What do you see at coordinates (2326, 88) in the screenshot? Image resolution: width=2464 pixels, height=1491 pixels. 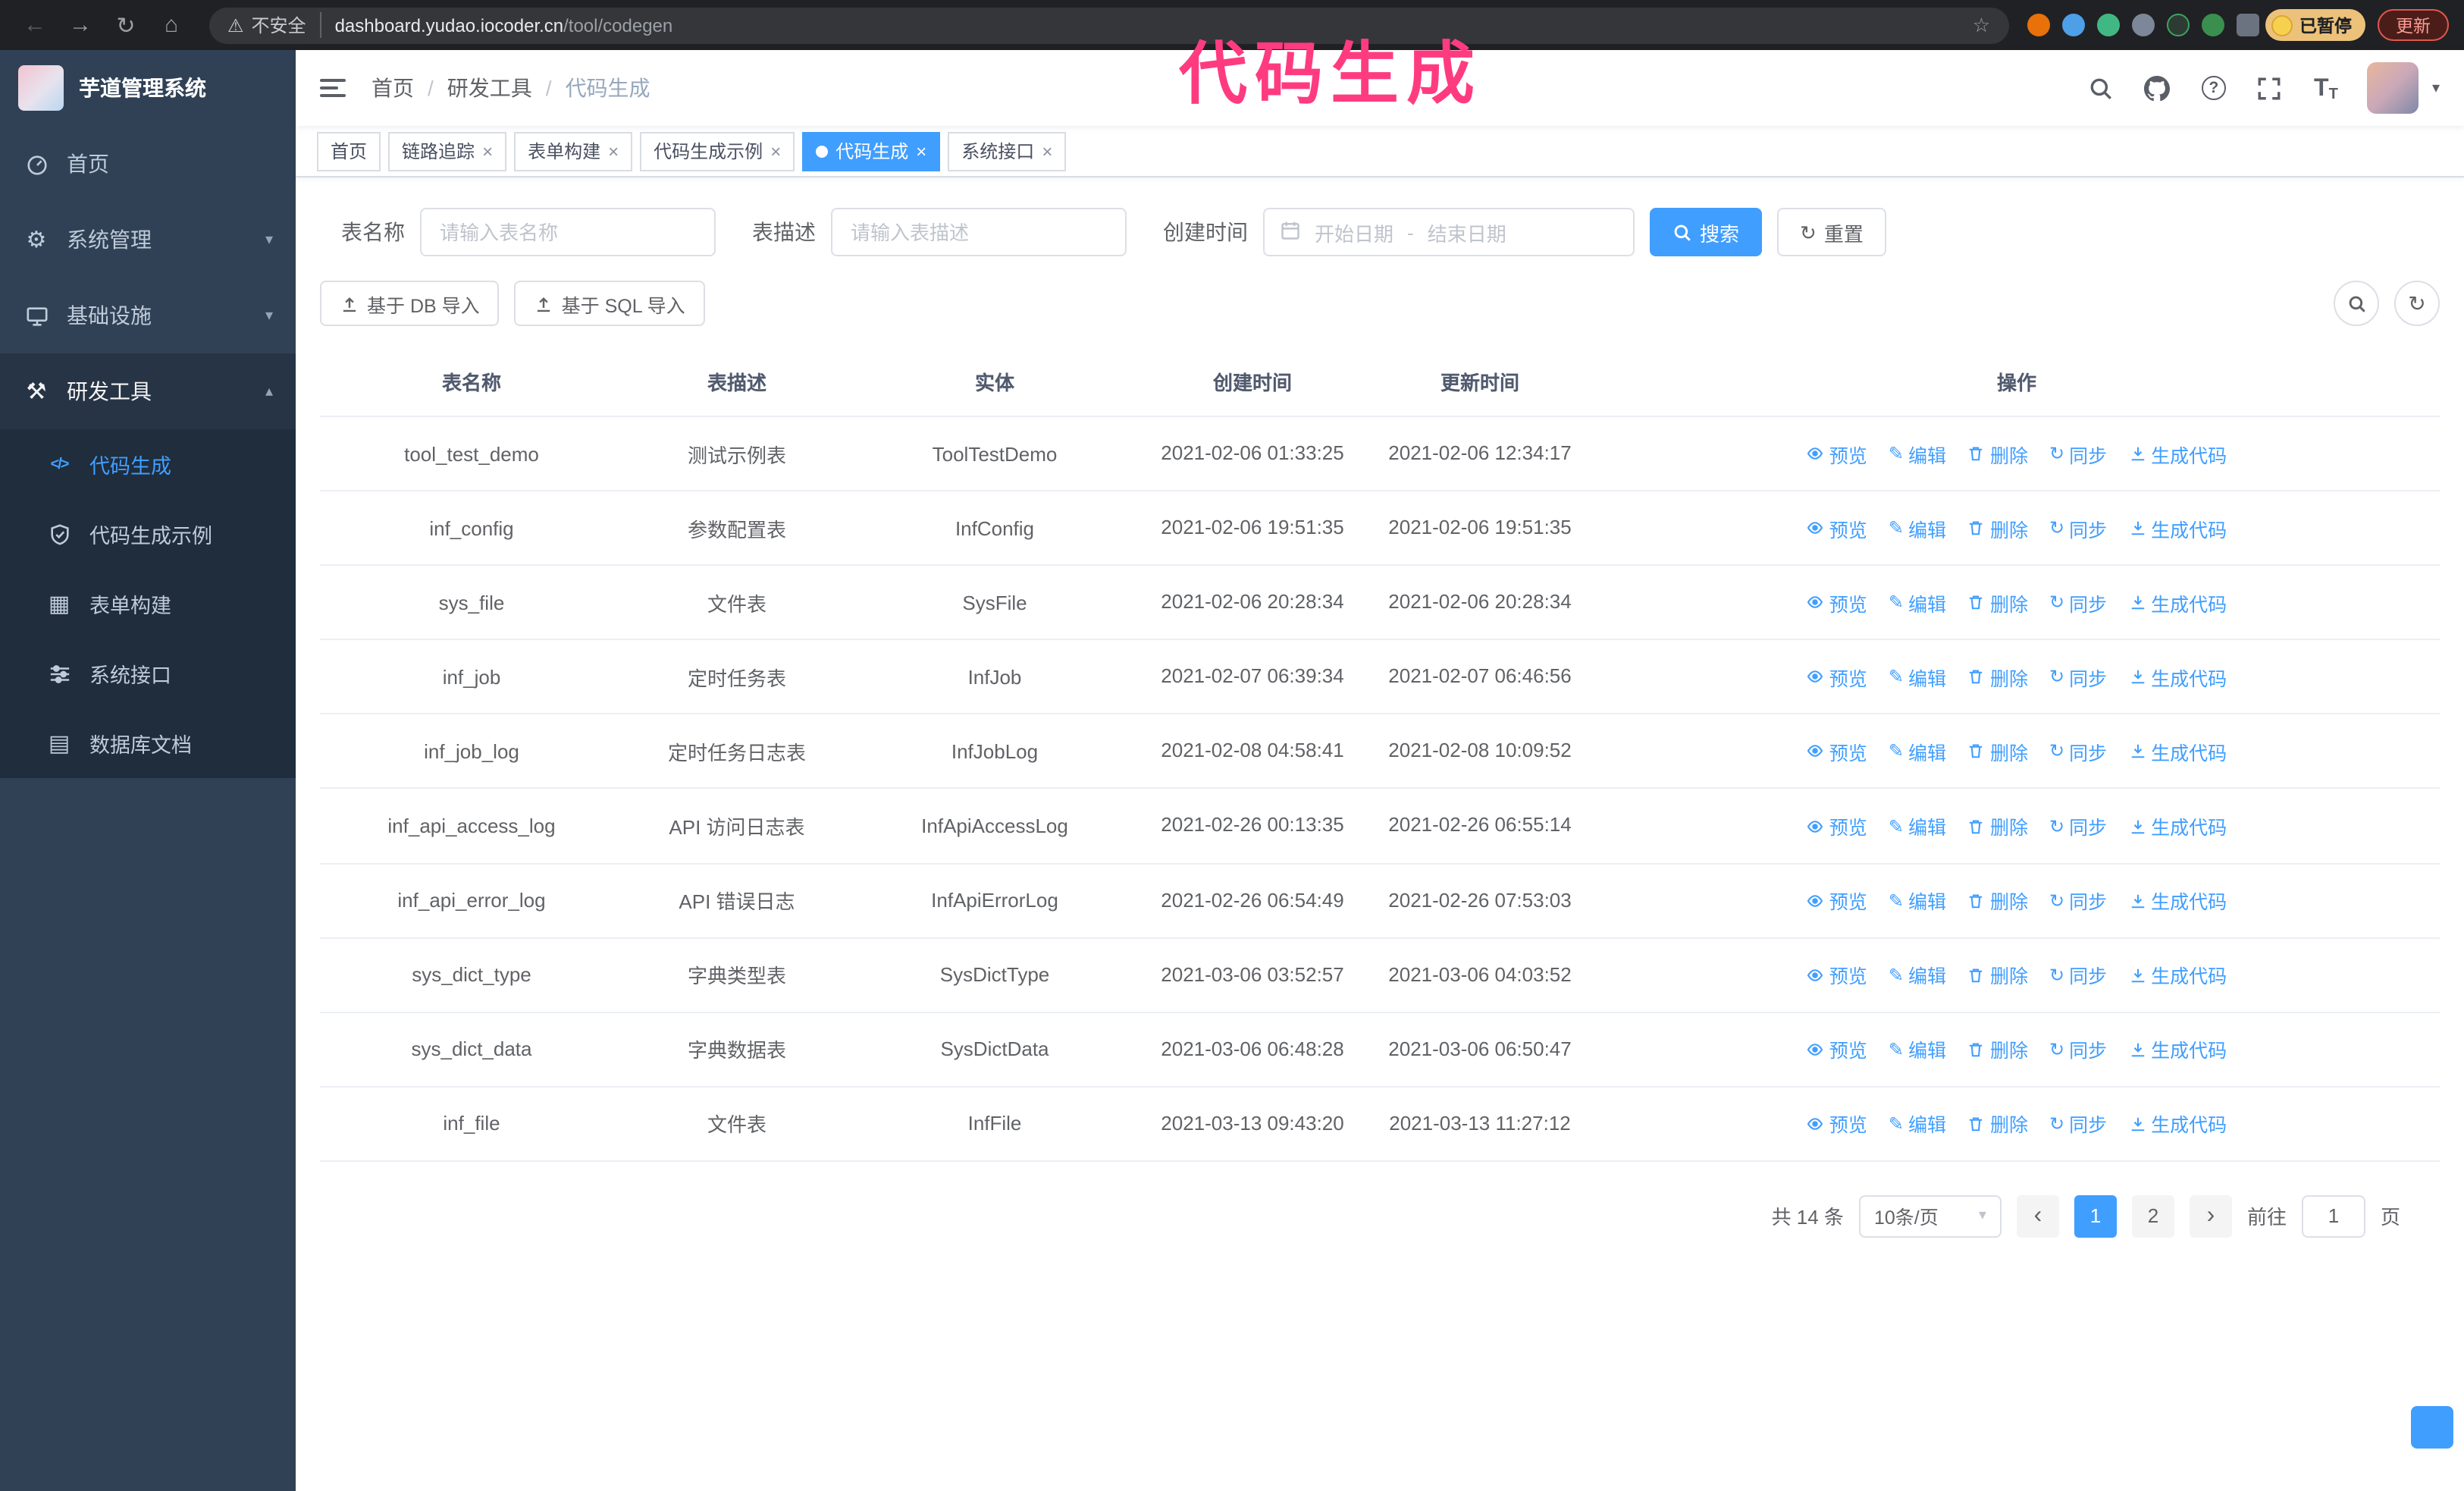 I see `font-size-icon: TT` at bounding box center [2326, 88].